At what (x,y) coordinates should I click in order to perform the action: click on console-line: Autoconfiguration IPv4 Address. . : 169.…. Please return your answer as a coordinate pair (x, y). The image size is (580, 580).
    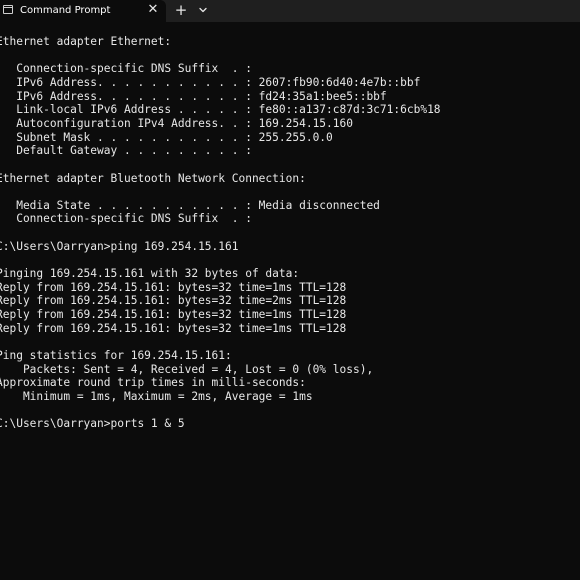
    Looking at the image, I should click on (176, 123).